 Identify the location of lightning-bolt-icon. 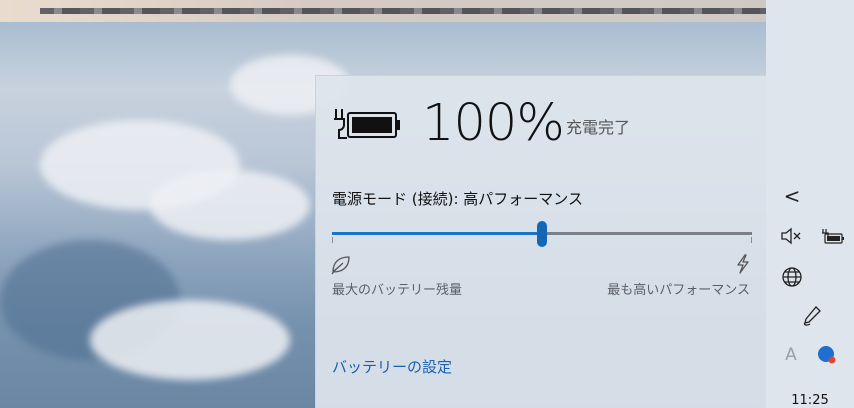
(743, 264).